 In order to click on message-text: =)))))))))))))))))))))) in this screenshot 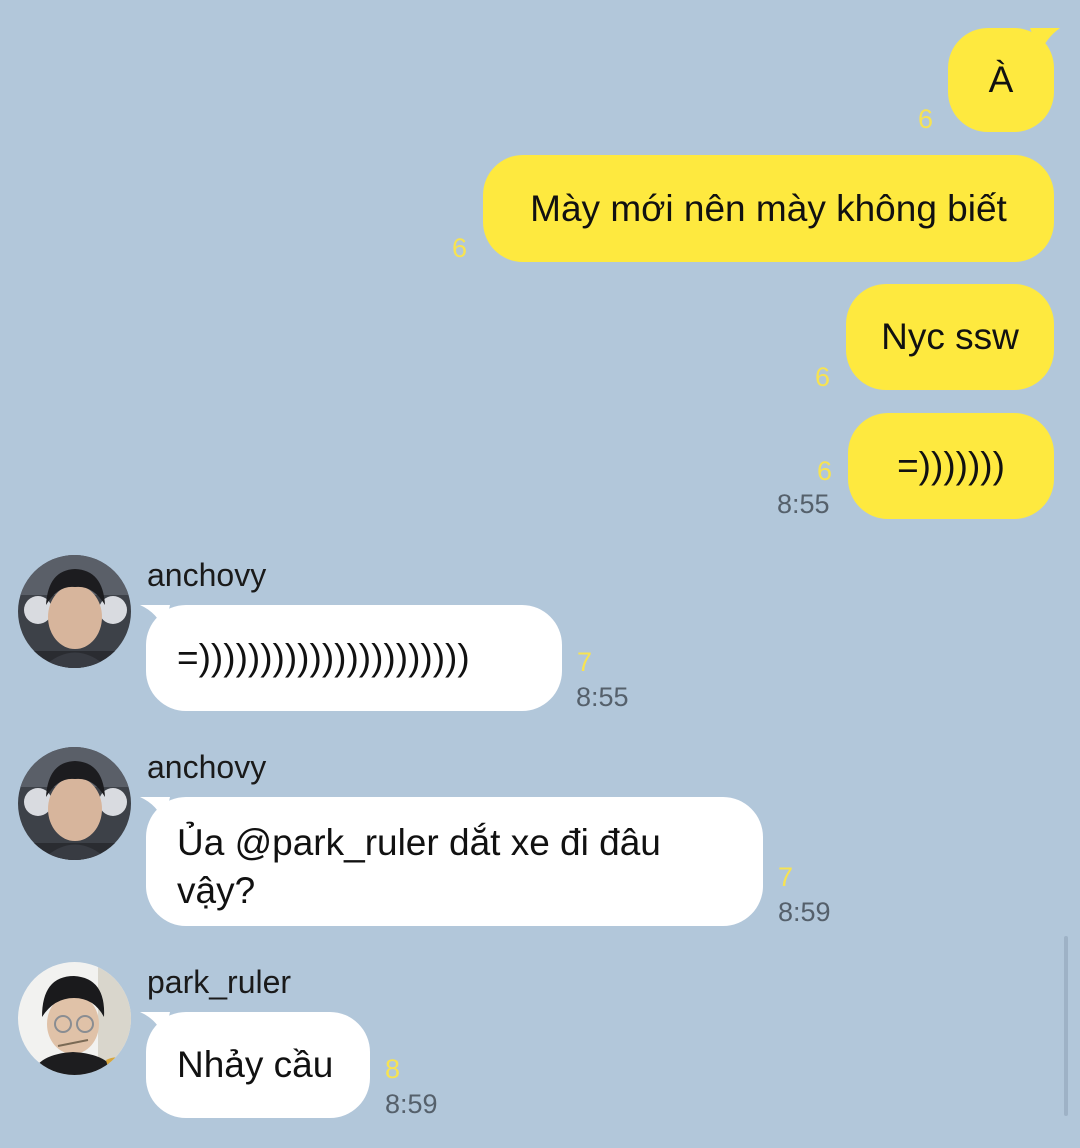, I will do `click(323, 657)`.